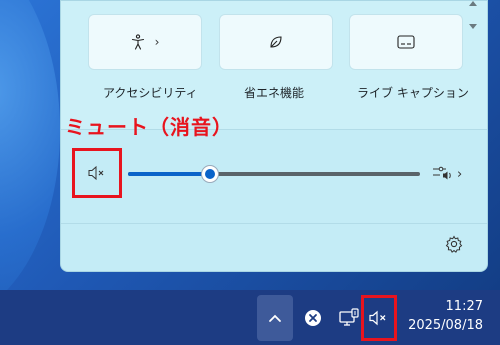  I want to click on audio-output-button: ›, so click(447, 174).